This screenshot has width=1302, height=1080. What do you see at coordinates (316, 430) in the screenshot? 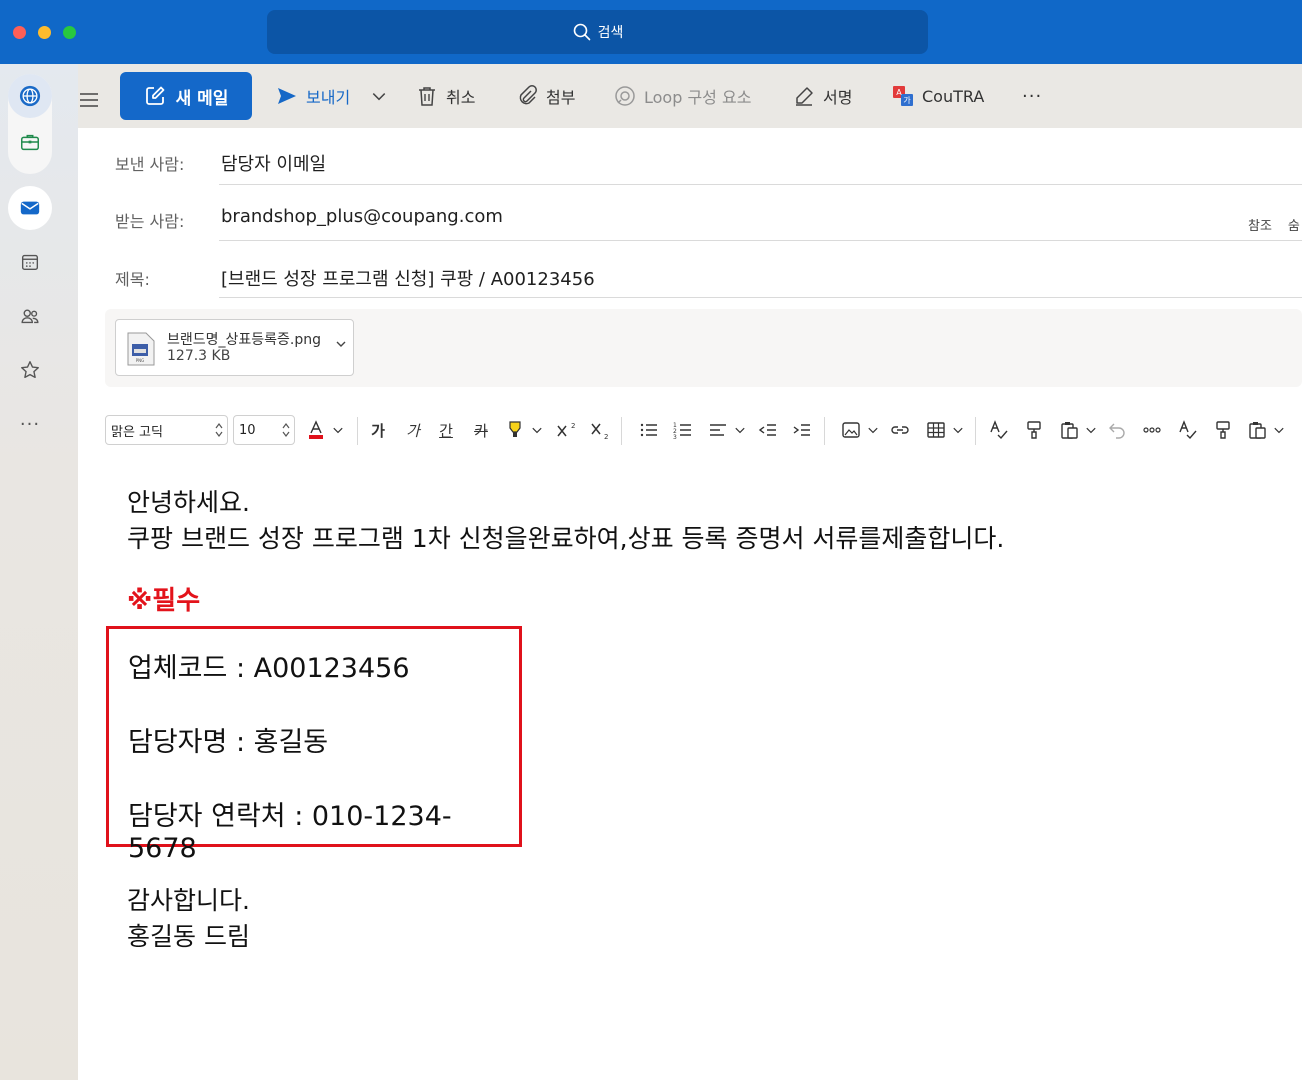
I see `font-color-button` at bounding box center [316, 430].